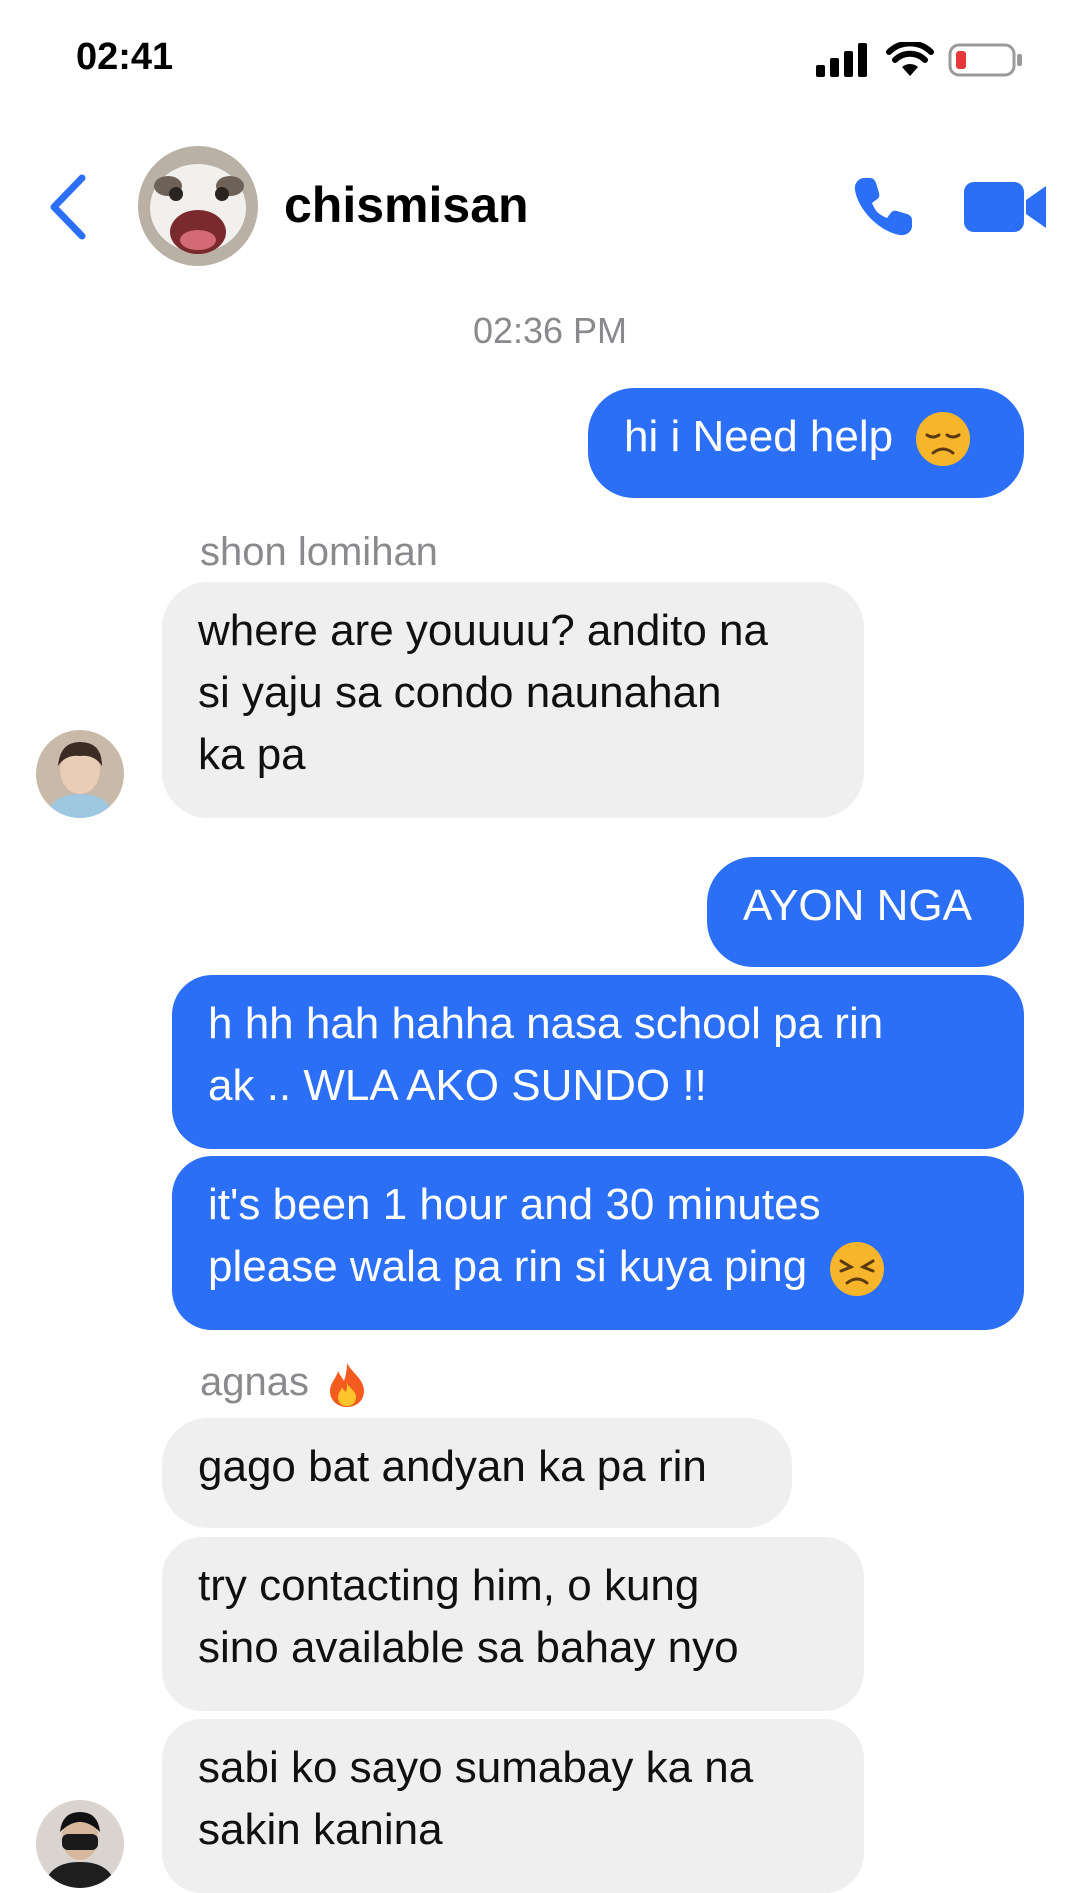  Describe the element at coordinates (540, 204) in the screenshot. I see `chat-header: chismisan` at that location.